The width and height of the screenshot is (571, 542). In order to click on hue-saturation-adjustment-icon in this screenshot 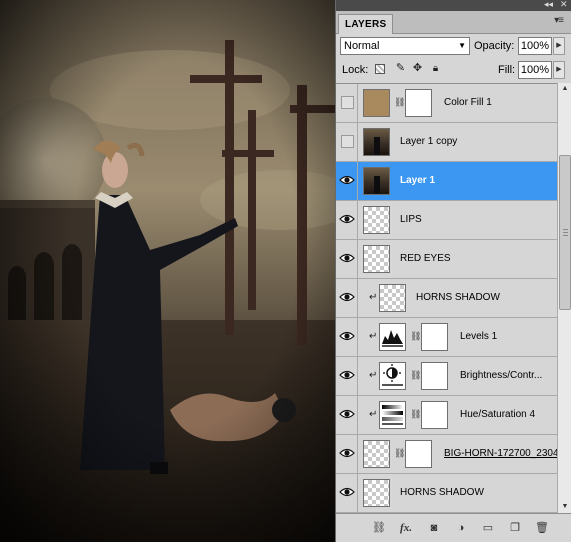, I will do `click(392, 415)`.